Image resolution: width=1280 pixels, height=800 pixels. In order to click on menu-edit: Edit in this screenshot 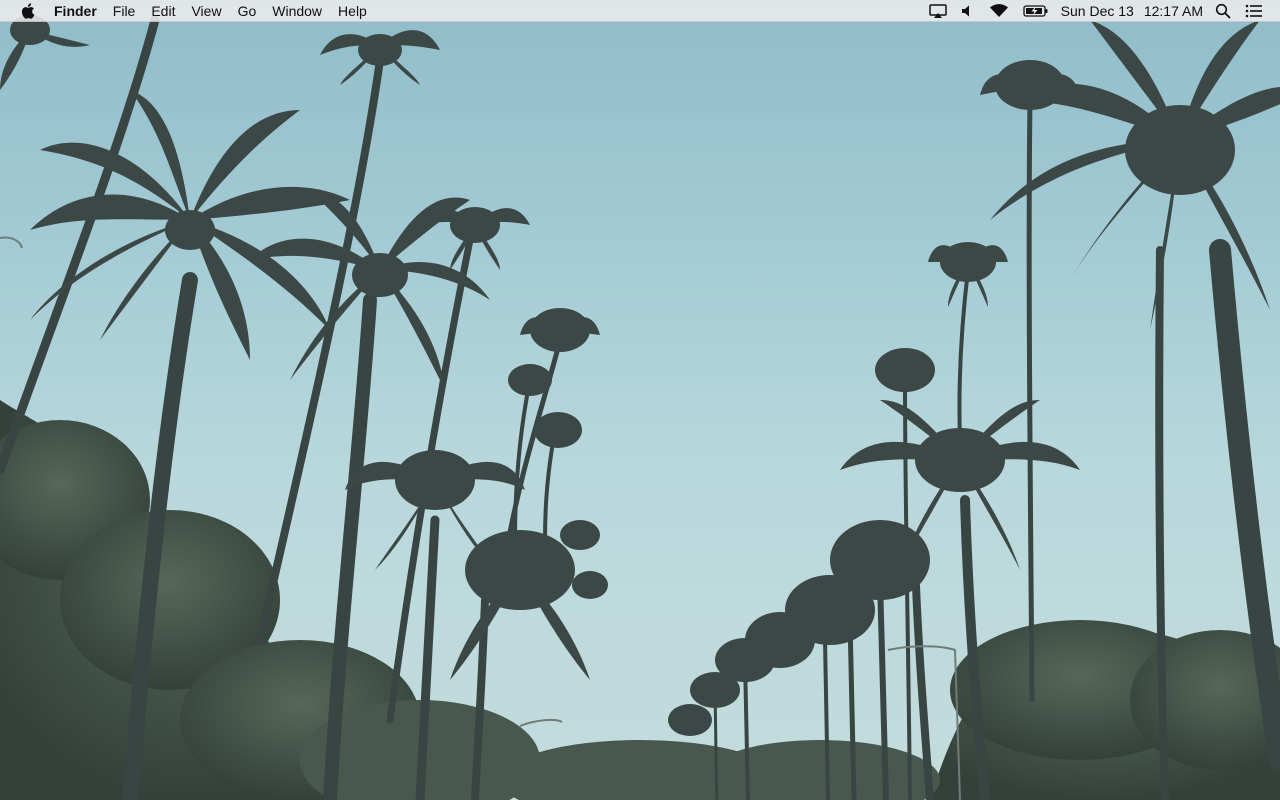, I will do `click(163, 11)`.